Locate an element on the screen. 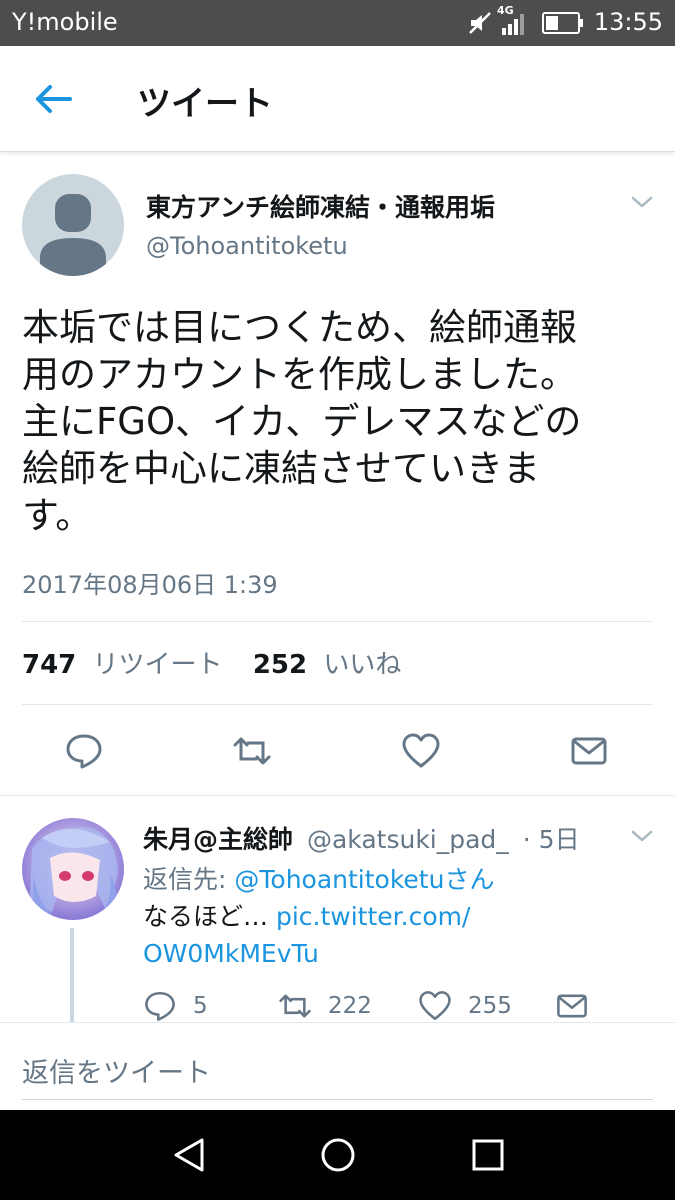 This screenshot has height=1200, width=675. battery-icon is located at coordinates (562, 23).